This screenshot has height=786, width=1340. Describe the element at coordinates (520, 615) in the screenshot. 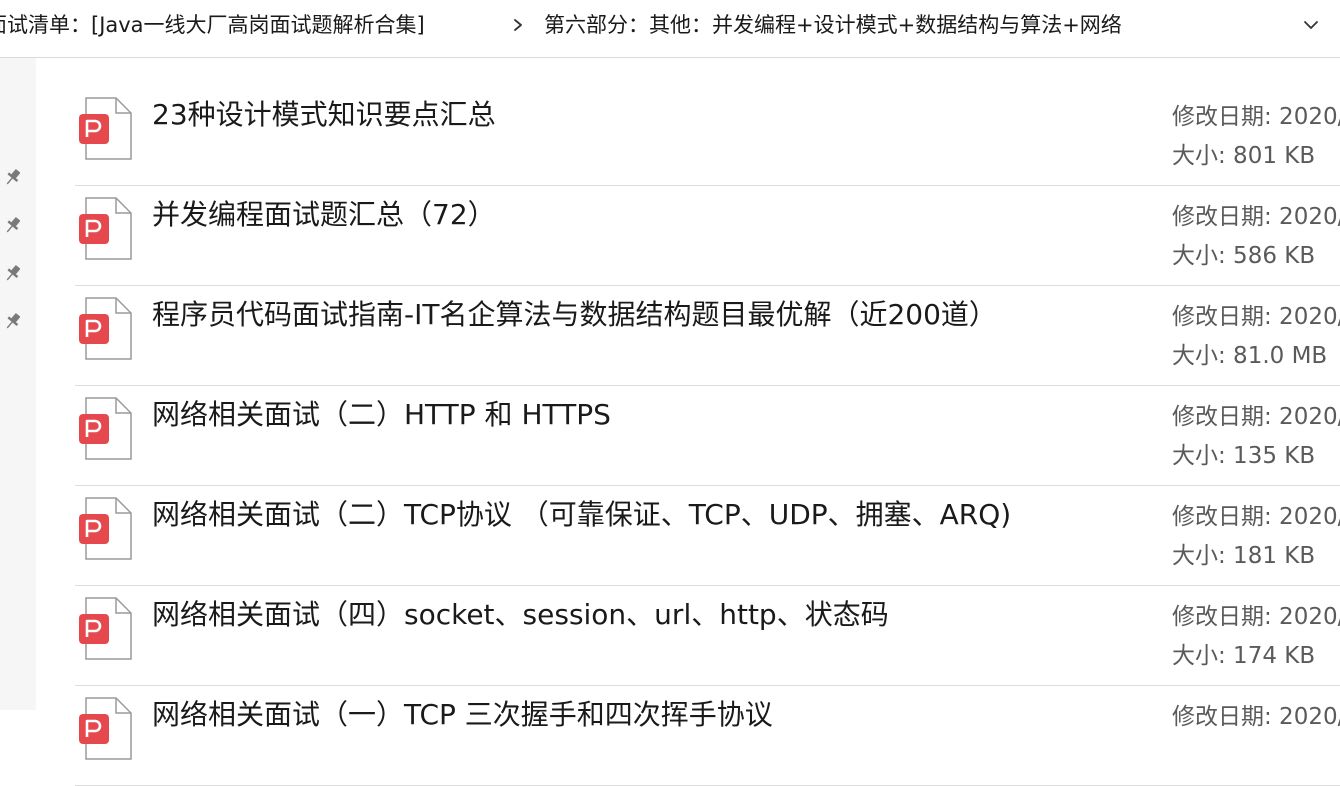

I see `file-name: 网络相关面试（四）socket、session、url、http、状态码` at that location.